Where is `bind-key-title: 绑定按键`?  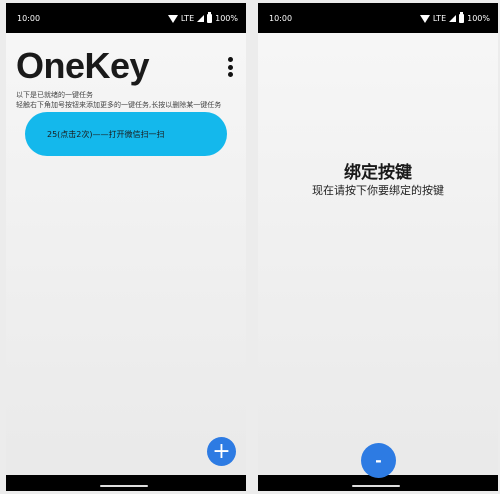 bind-key-title: 绑定按键 is located at coordinates (378, 173).